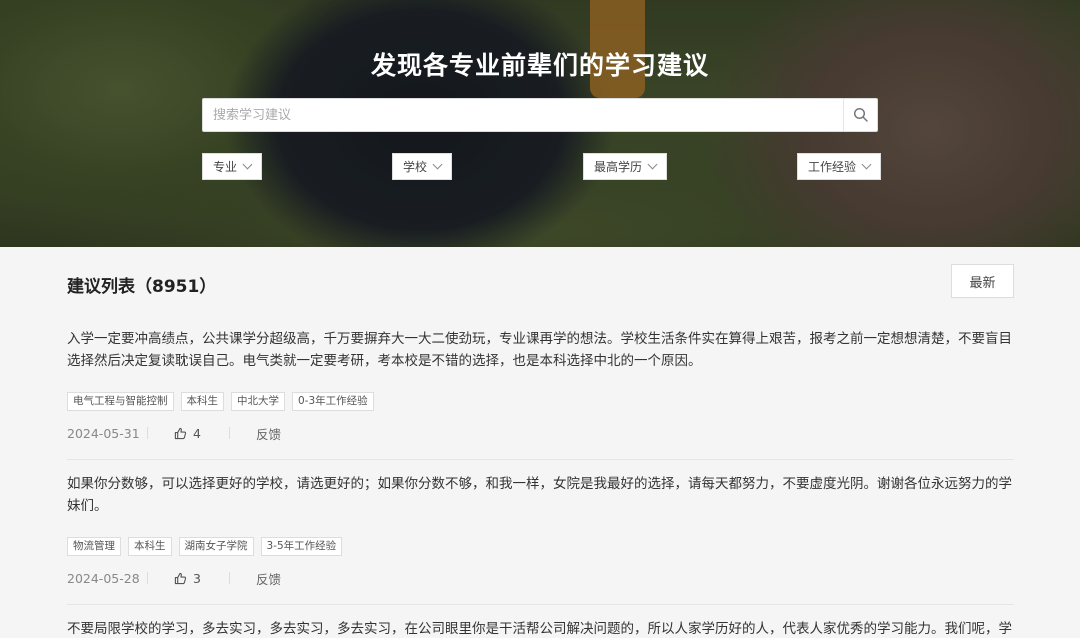  What do you see at coordinates (103, 578) in the screenshot?
I see `post-date: 2024-05-28` at bounding box center [103, 578].